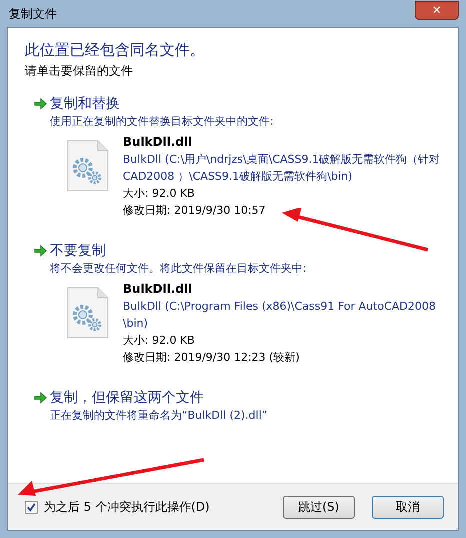 The height and width of the screenshot is (538, 466). Describe the element at coordinates (282, 168) in the screenshot. I see `file-path: BulkDll (C:\用户\ndrjzs\桌面\CASS9.1破解版无需软件狗（针对CAD2008 ）\CASS9.1破解版无需软件狗\bin)` at that location.